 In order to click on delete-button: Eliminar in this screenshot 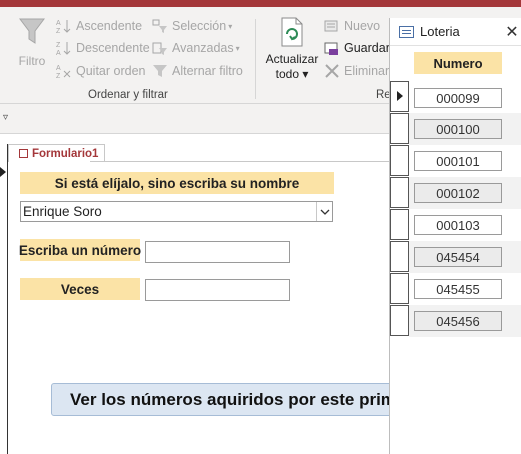, I will do `click(356, 71)`.